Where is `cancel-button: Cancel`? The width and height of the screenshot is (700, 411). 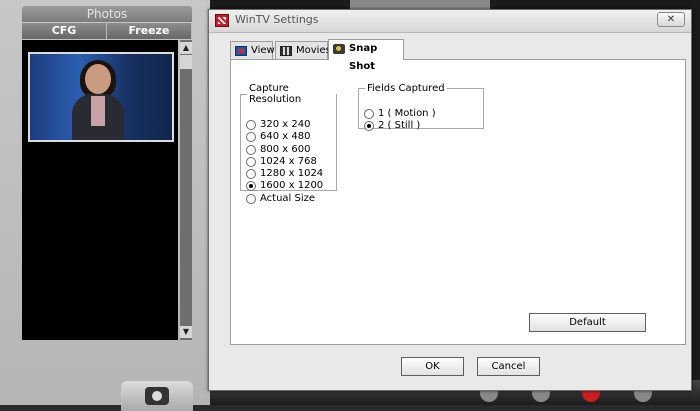 cancel-button: Cancel is located at coordinates (508, 366).